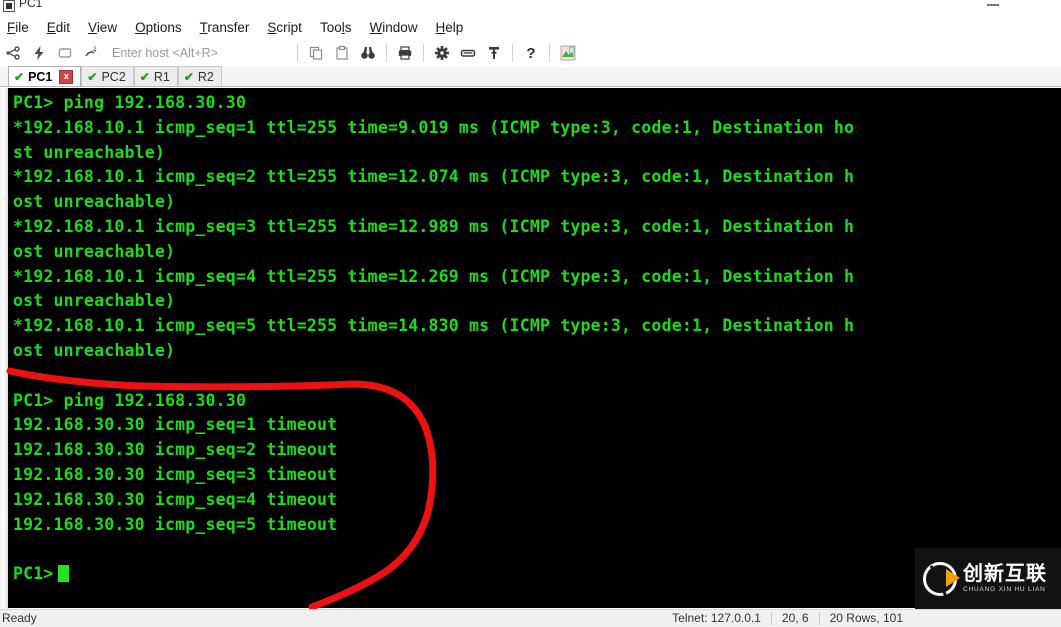 The image size is (1061, 627). What do you see at coordinates (405, 53) in the screenshot?
I see `print-icon` at bounding box center [405, 53].